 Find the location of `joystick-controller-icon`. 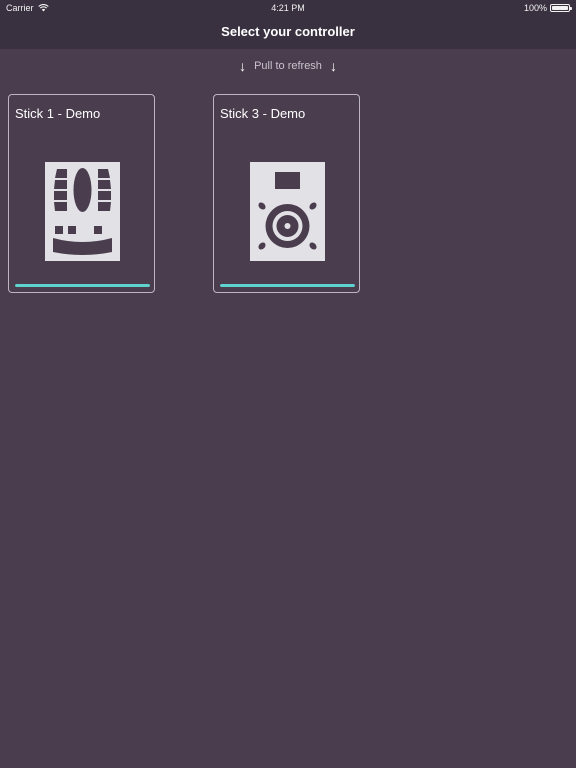

joystick-controller-icon is located at coordinates (82, 211).